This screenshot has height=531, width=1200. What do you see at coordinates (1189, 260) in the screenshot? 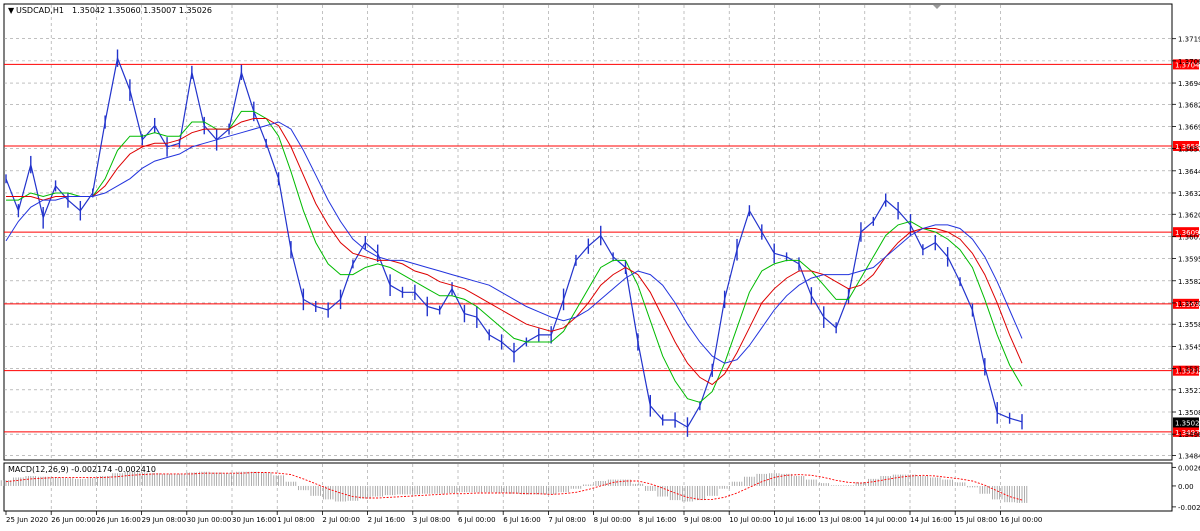
I see `y-tick-label: 1.35950` at bounding box center [1189, 260].